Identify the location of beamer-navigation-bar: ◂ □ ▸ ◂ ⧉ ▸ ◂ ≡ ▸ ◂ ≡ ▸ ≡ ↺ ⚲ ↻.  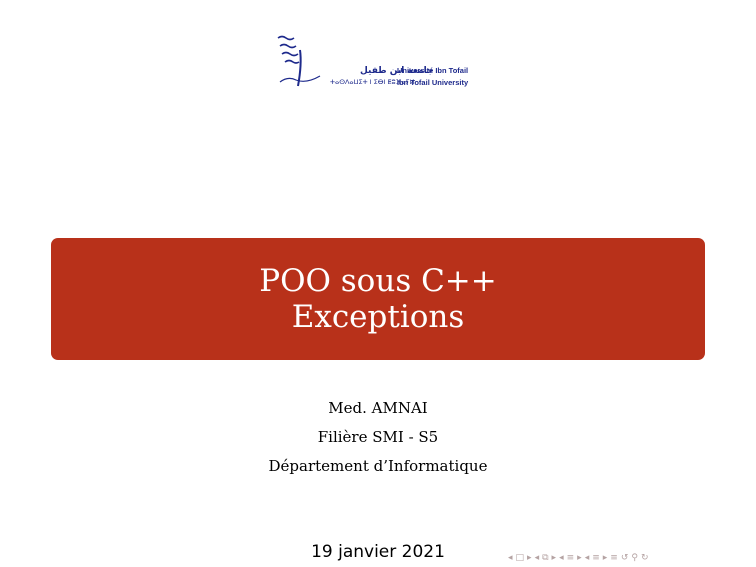
(630, 558).